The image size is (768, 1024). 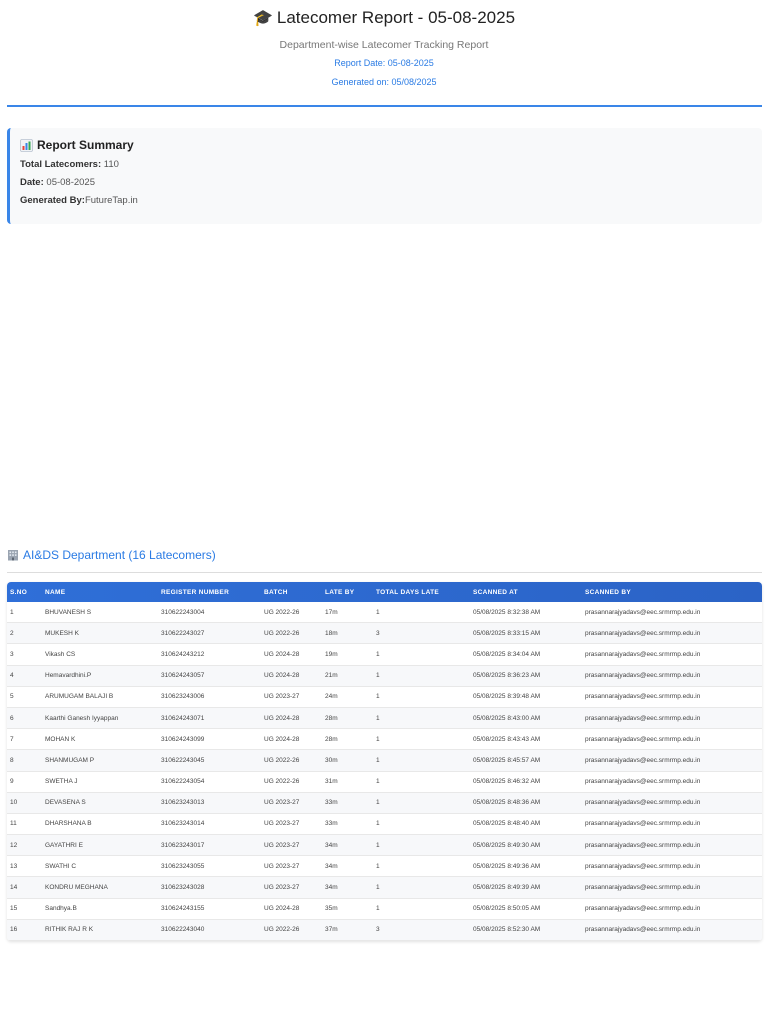 What do you see at coordinates (209, 887) in the screenshot?
I see `col-register-number-cell: 310623243028` at bounding box center [209, 887].